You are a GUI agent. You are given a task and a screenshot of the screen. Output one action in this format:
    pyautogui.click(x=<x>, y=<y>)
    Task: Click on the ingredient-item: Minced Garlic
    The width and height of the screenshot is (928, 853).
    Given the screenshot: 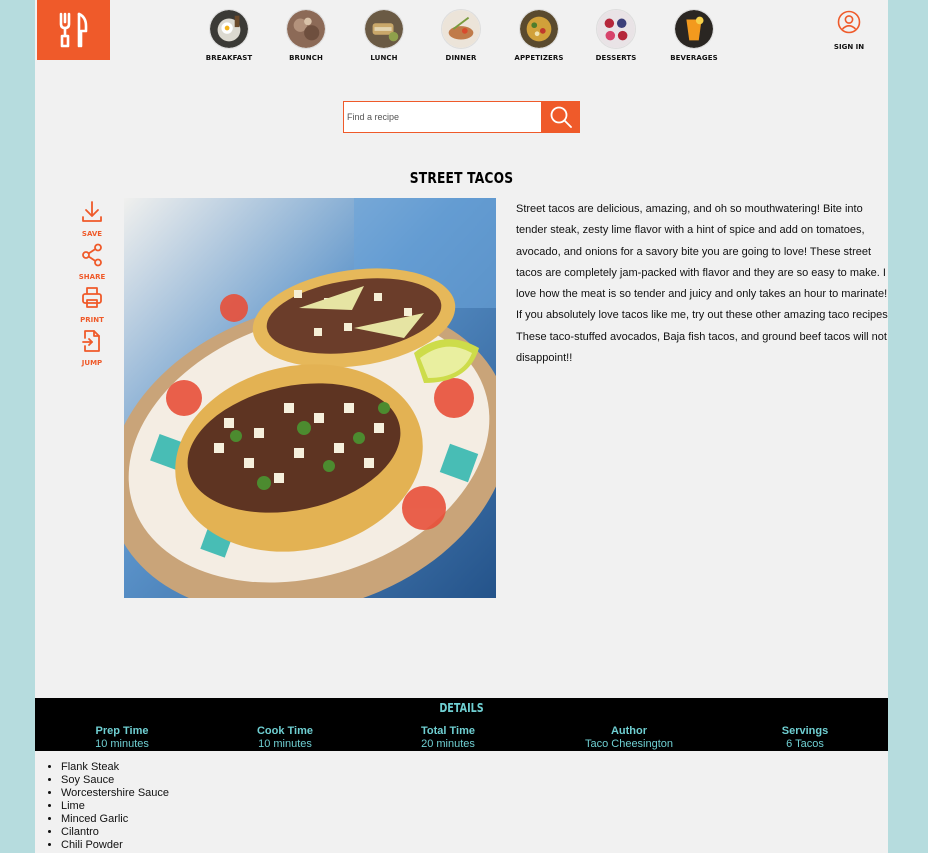 What is the action you would take?
    pyautogui.click(x=115, y=819)
    